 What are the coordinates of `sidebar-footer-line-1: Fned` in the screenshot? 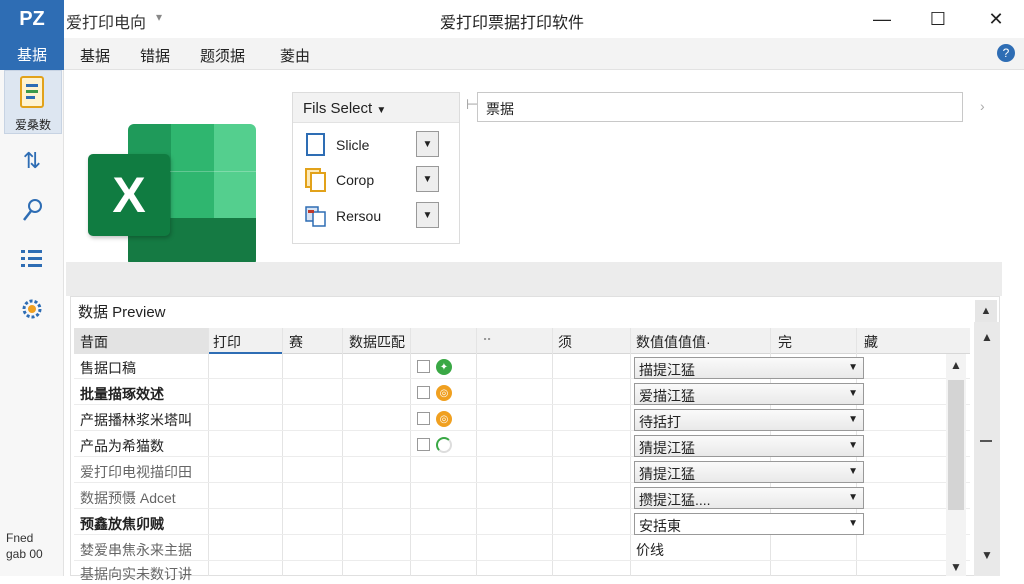 It's located at (20, 538).